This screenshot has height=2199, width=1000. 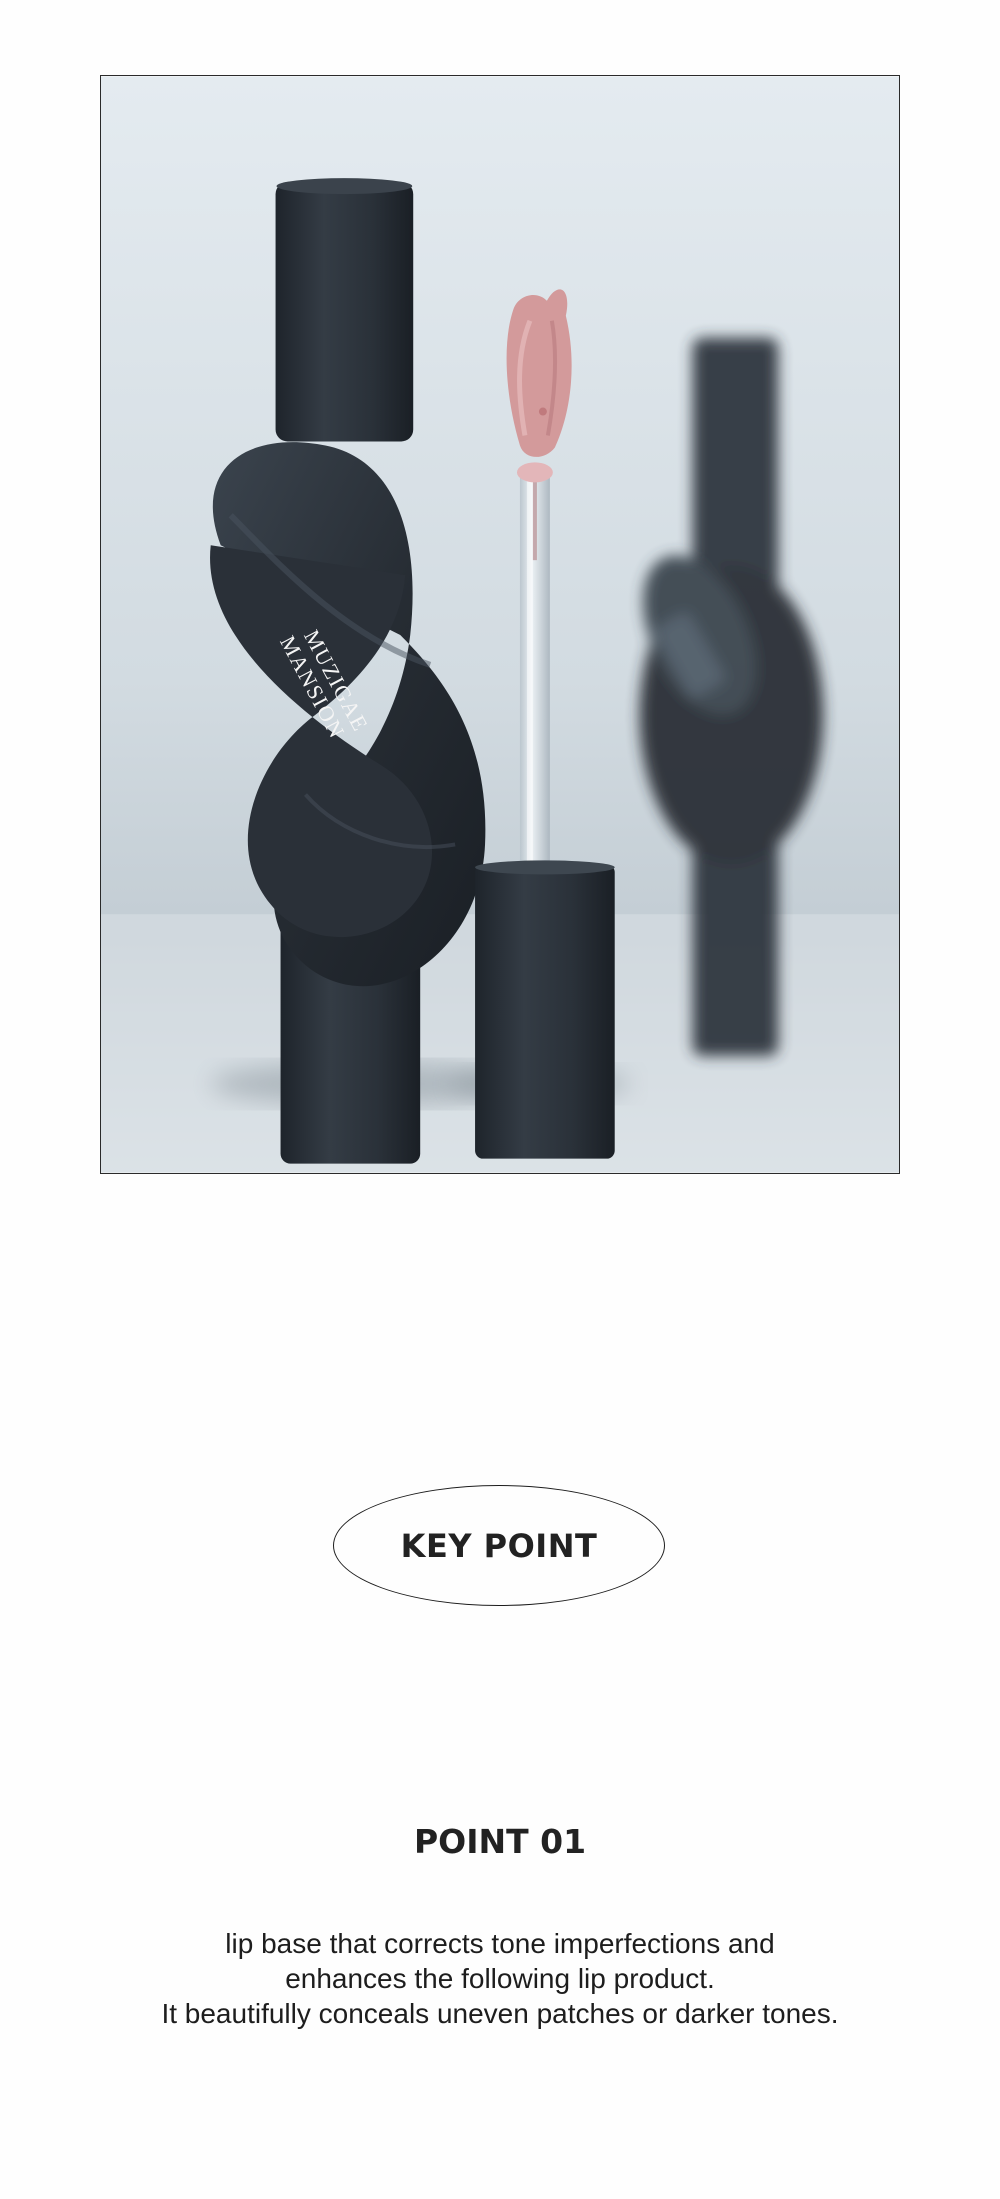 I want to click on key-point-badge: KEY POINT, so click(x=499, y=1545).